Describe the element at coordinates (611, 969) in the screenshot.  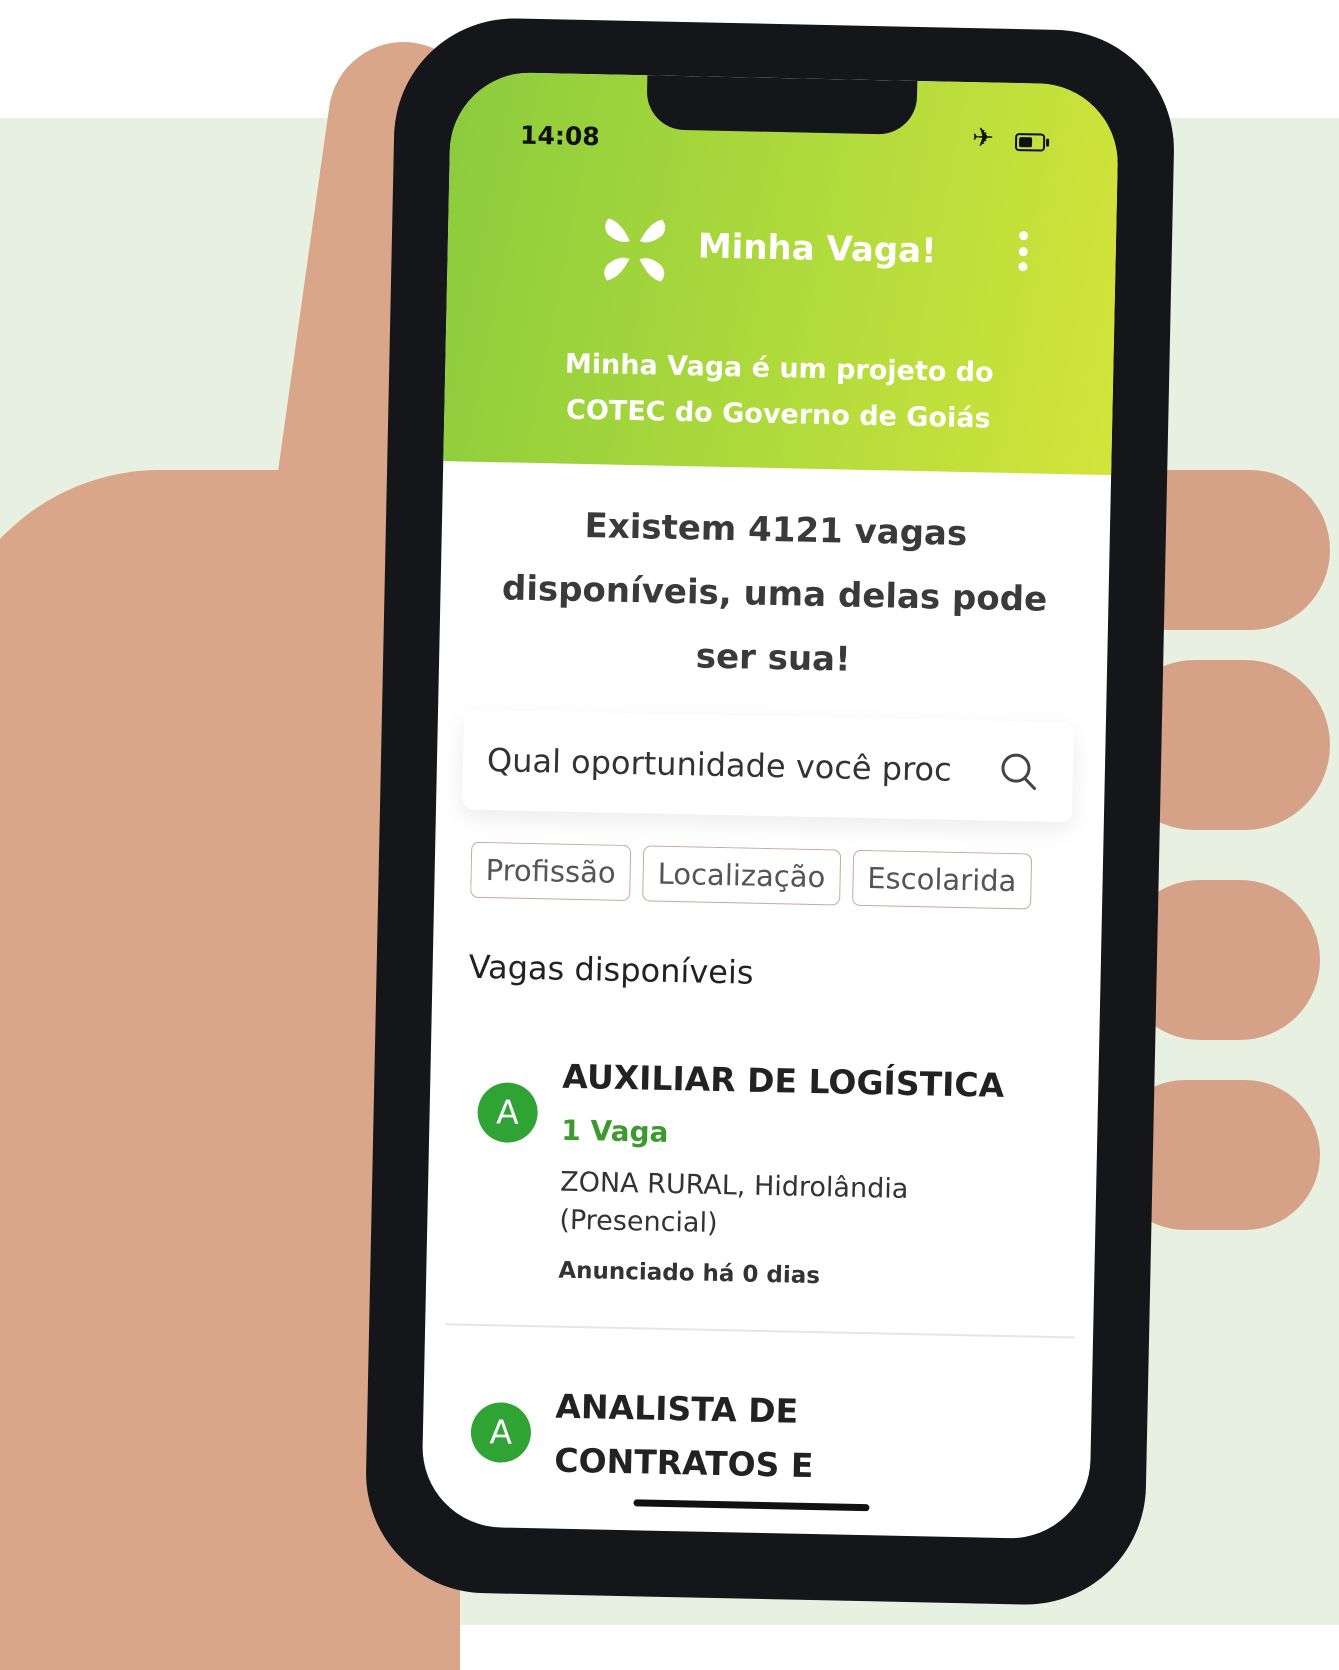
I see `section-title: Vagas disponíveis` at that location.